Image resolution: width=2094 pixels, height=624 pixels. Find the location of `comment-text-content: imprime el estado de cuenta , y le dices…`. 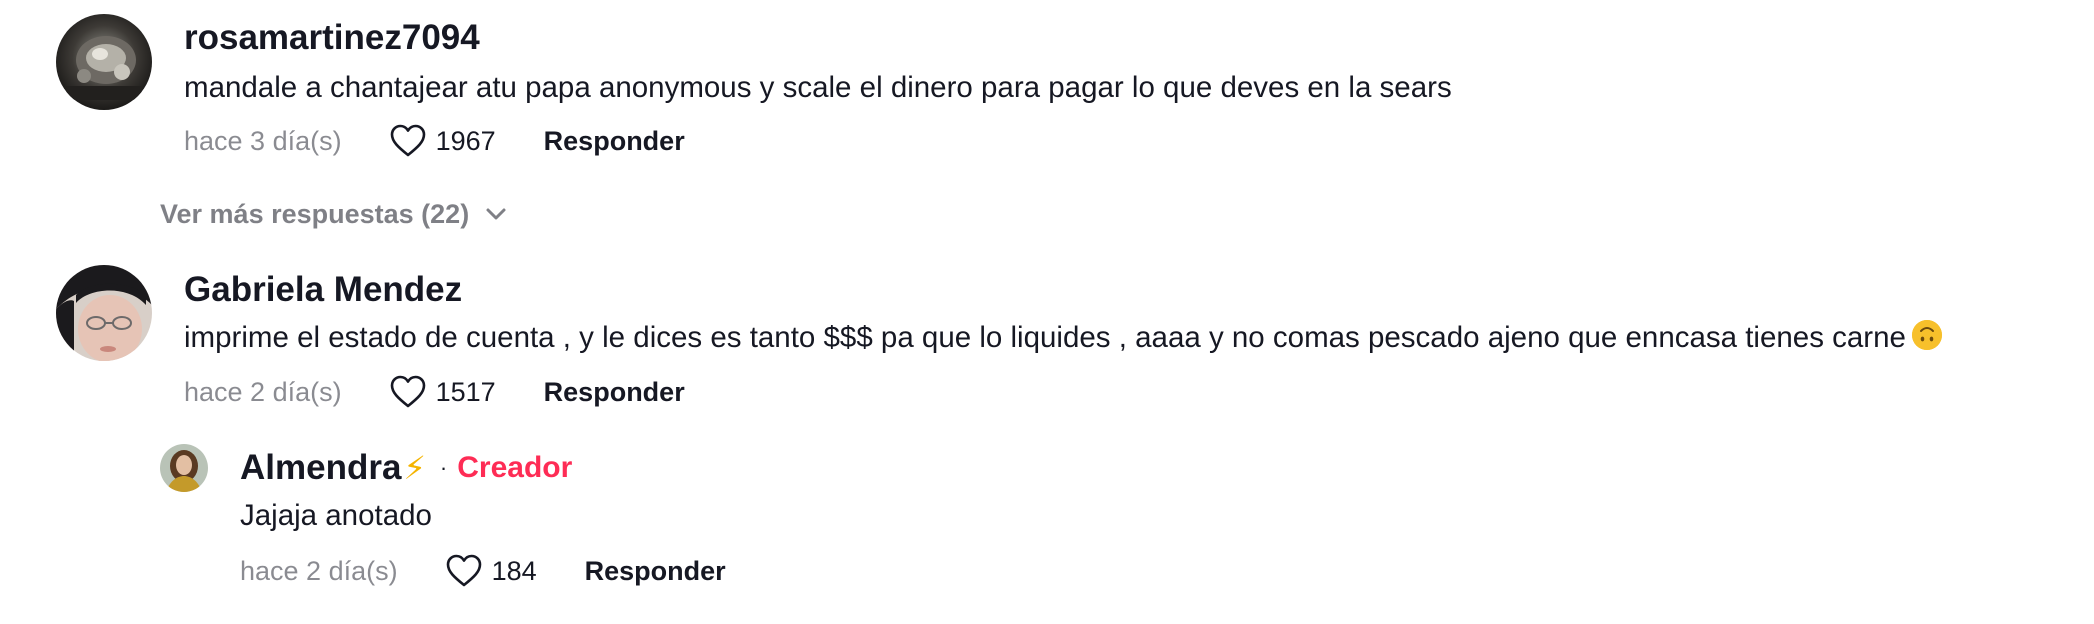

comment-text-content: imprime el estado de cuenta , y le dices… is located at coordinates (1045, 337).